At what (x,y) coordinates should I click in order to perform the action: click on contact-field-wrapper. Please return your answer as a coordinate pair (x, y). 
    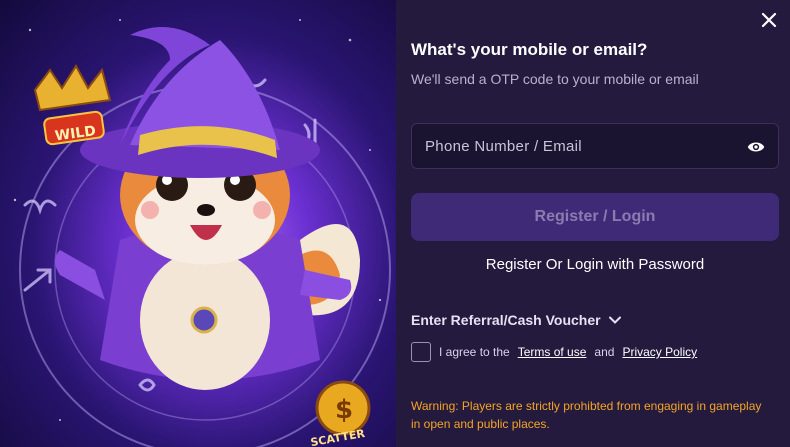
    Looking at the image, I should click on (595, 146).